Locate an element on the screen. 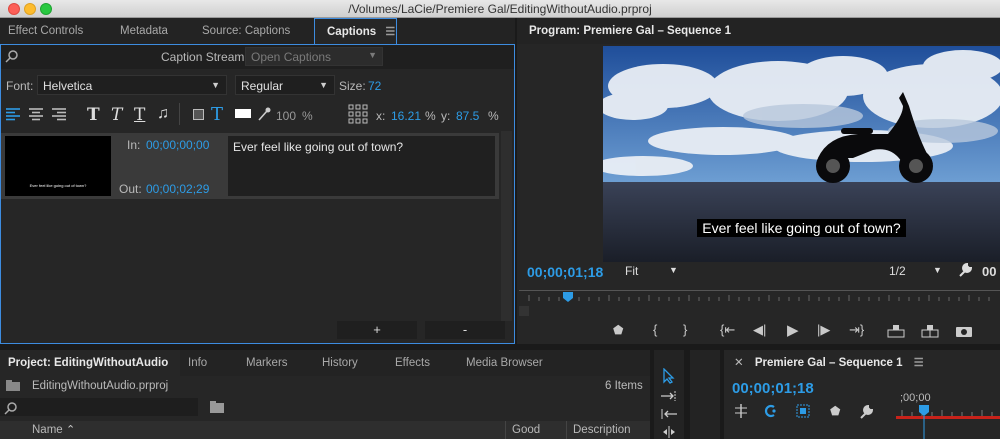 This screenshot has width=1000, height=439. column-description: Description is located at coordinates (602, 430).